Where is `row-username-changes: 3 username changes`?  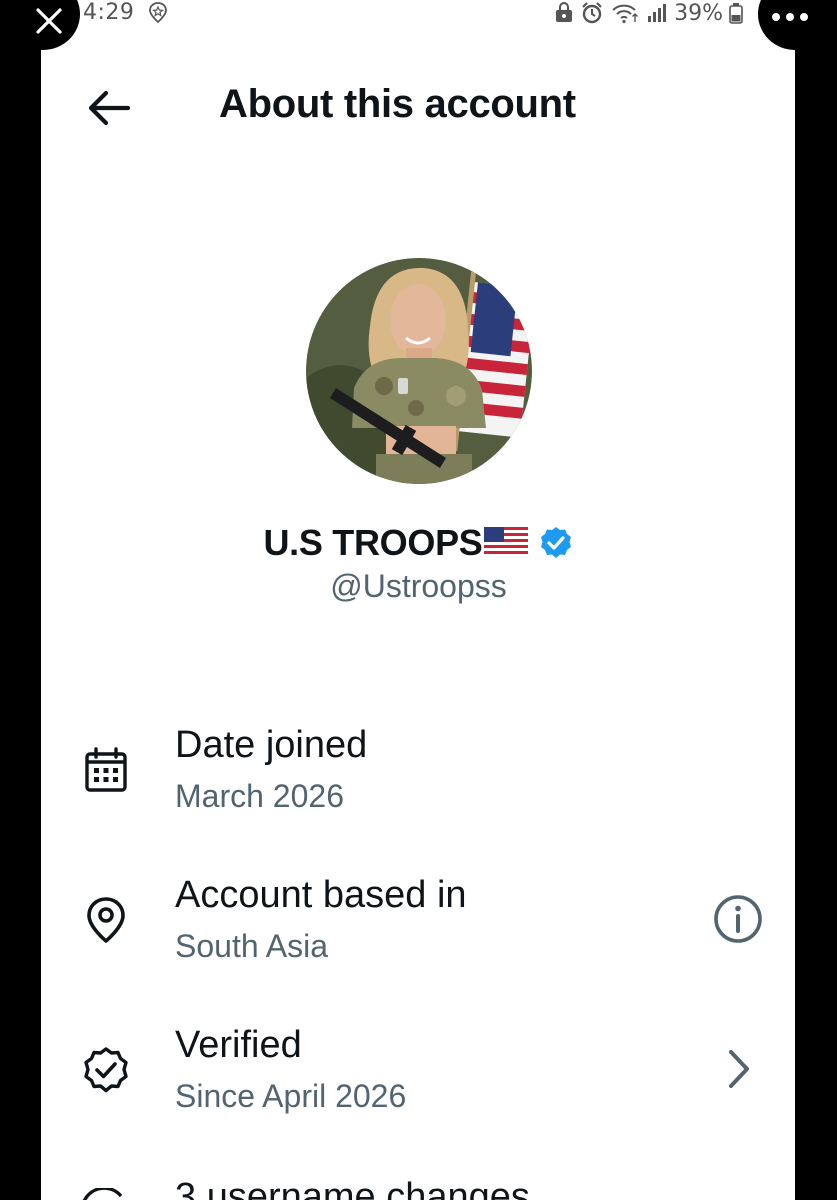
row-username-changes: 3 username changes is located at coordinates (418, 1184).